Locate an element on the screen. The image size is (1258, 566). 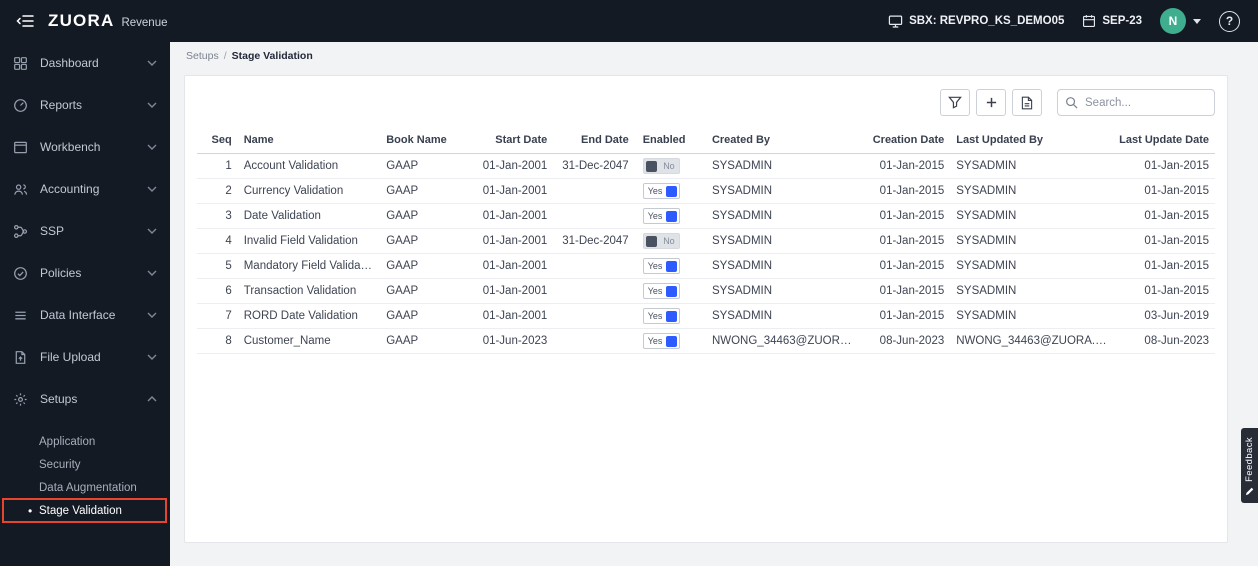
column-header-enabled: Enabled is located at coordinates (670, 141).